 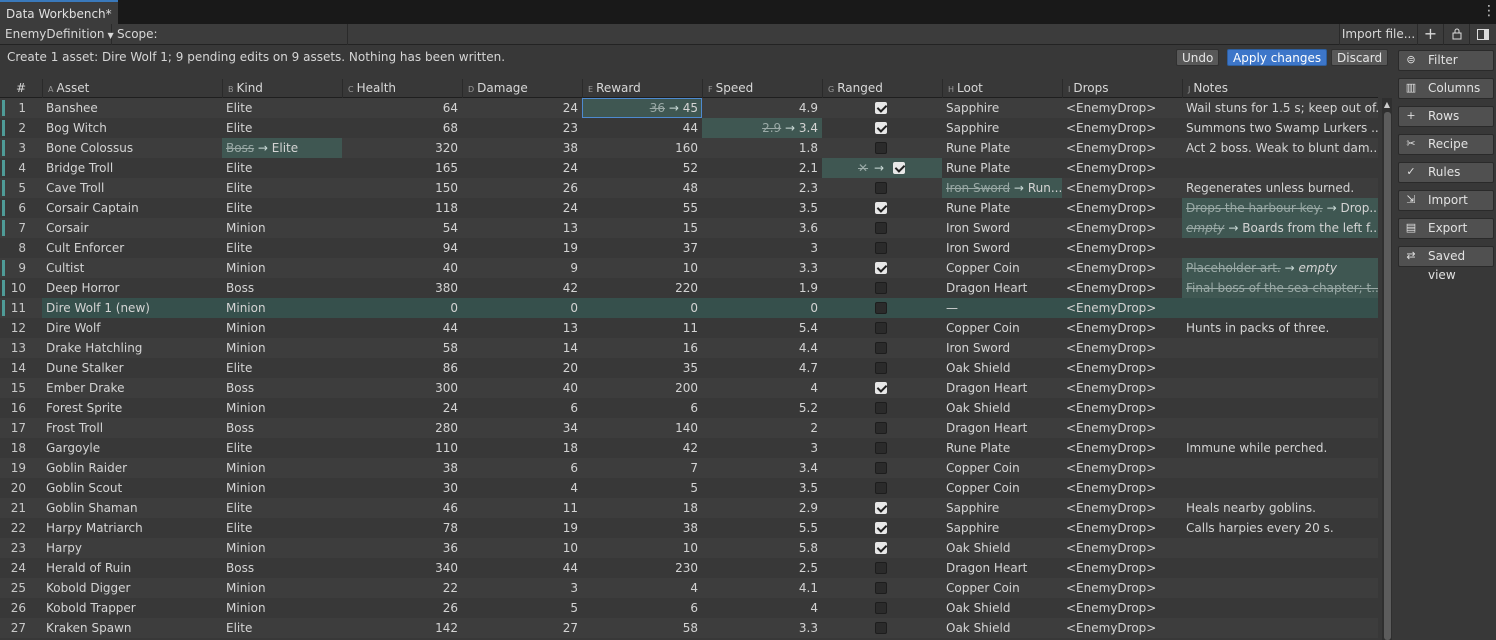 I want to click on cell-health: 0, so click(x=402, y=308).